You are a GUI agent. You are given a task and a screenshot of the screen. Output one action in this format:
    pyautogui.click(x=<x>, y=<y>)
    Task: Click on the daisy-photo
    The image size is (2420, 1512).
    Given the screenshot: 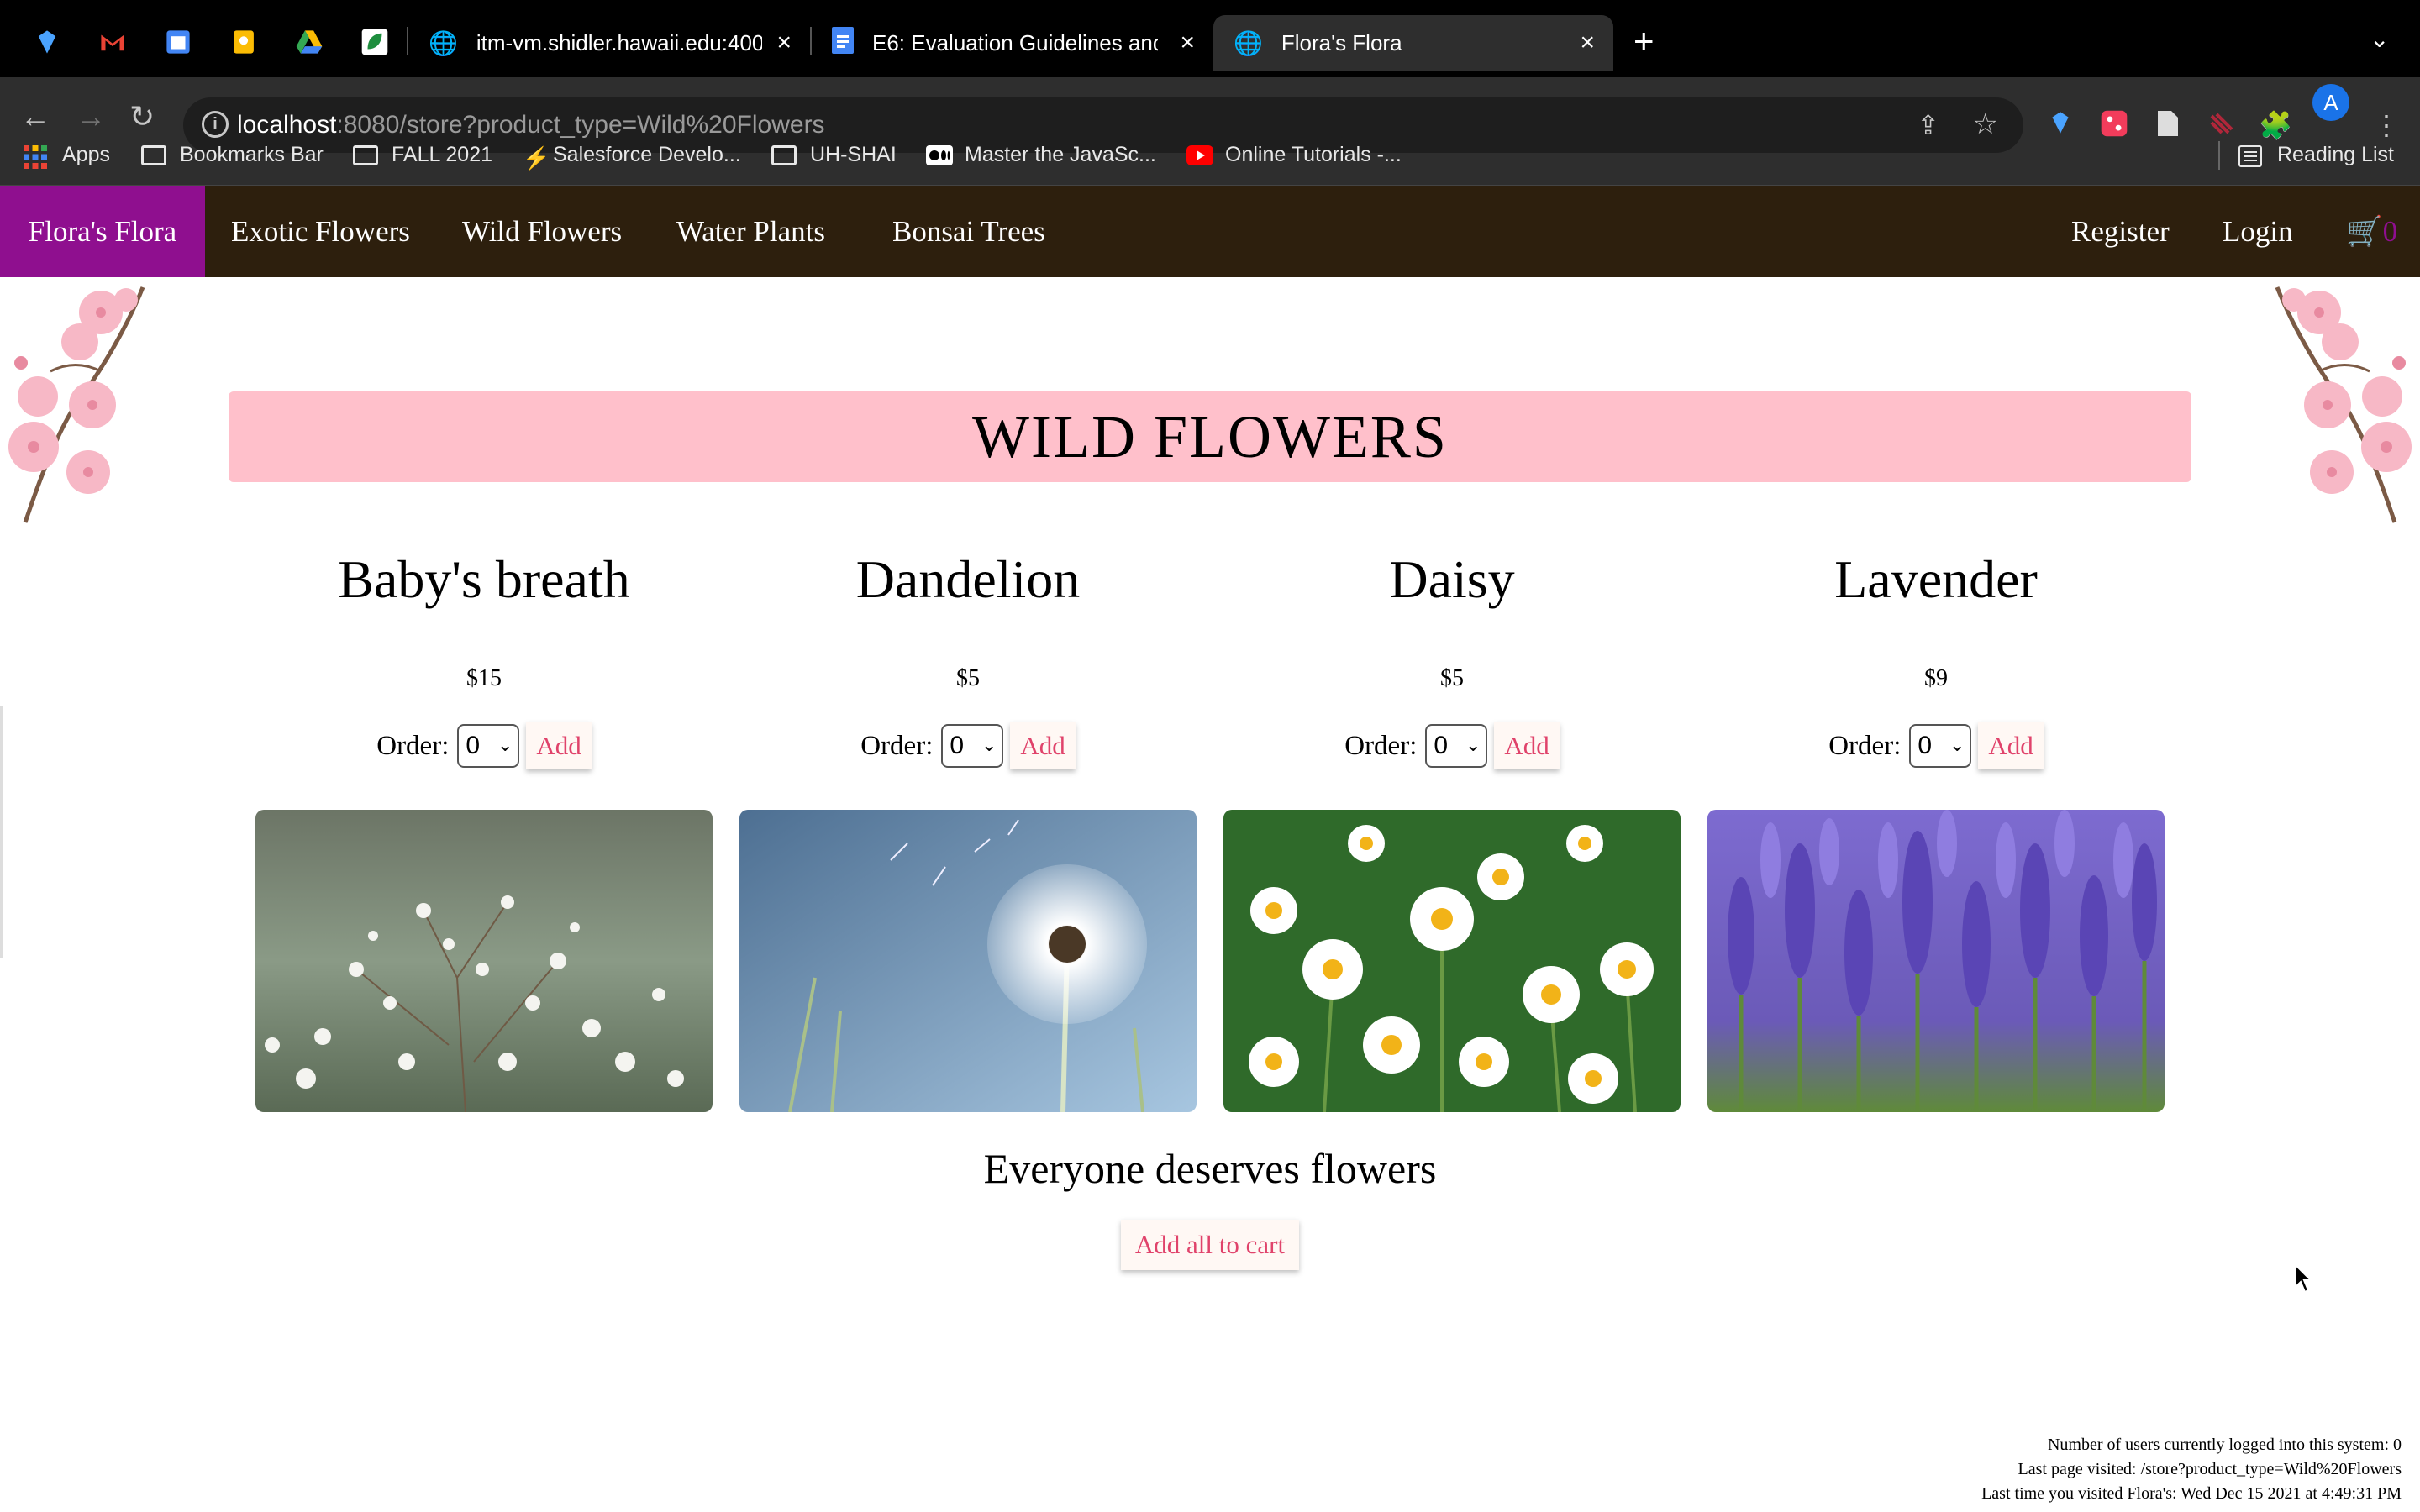 What is the action you would take?
    pyautogui.click(x=1452, y=961)
    